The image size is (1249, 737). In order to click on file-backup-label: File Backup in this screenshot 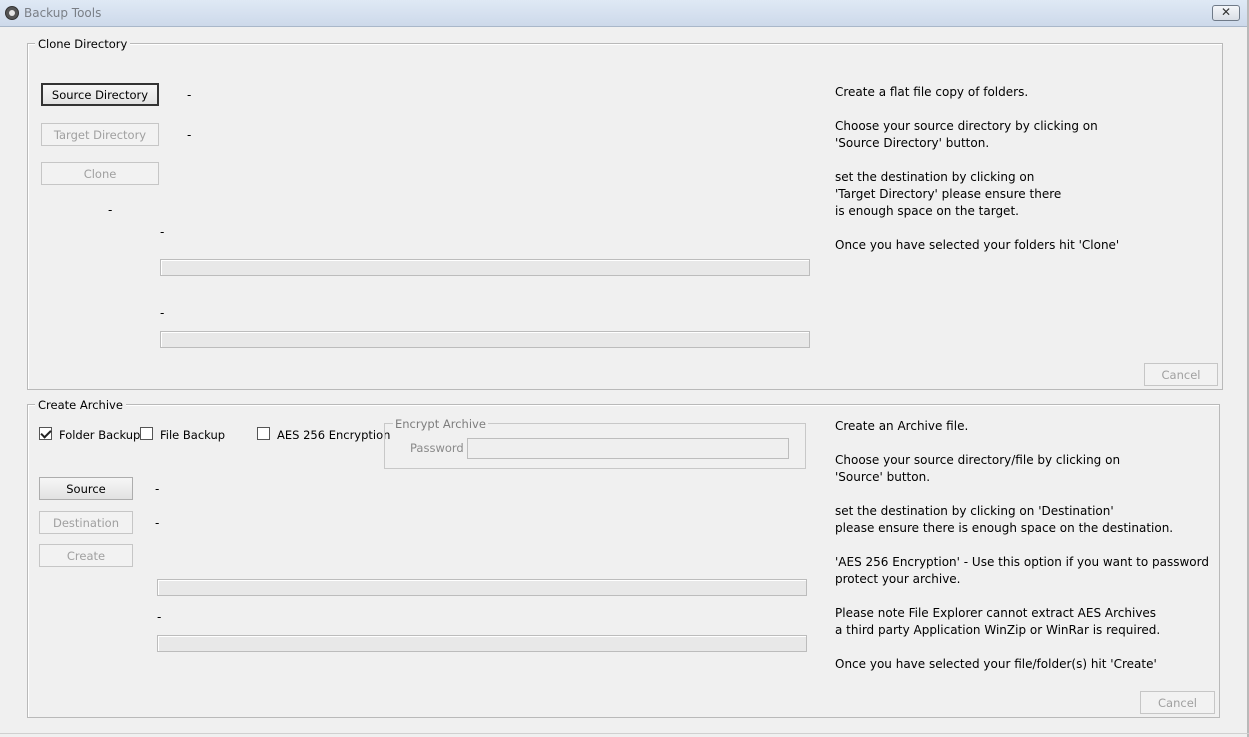, I will do `click(192, 435)`.